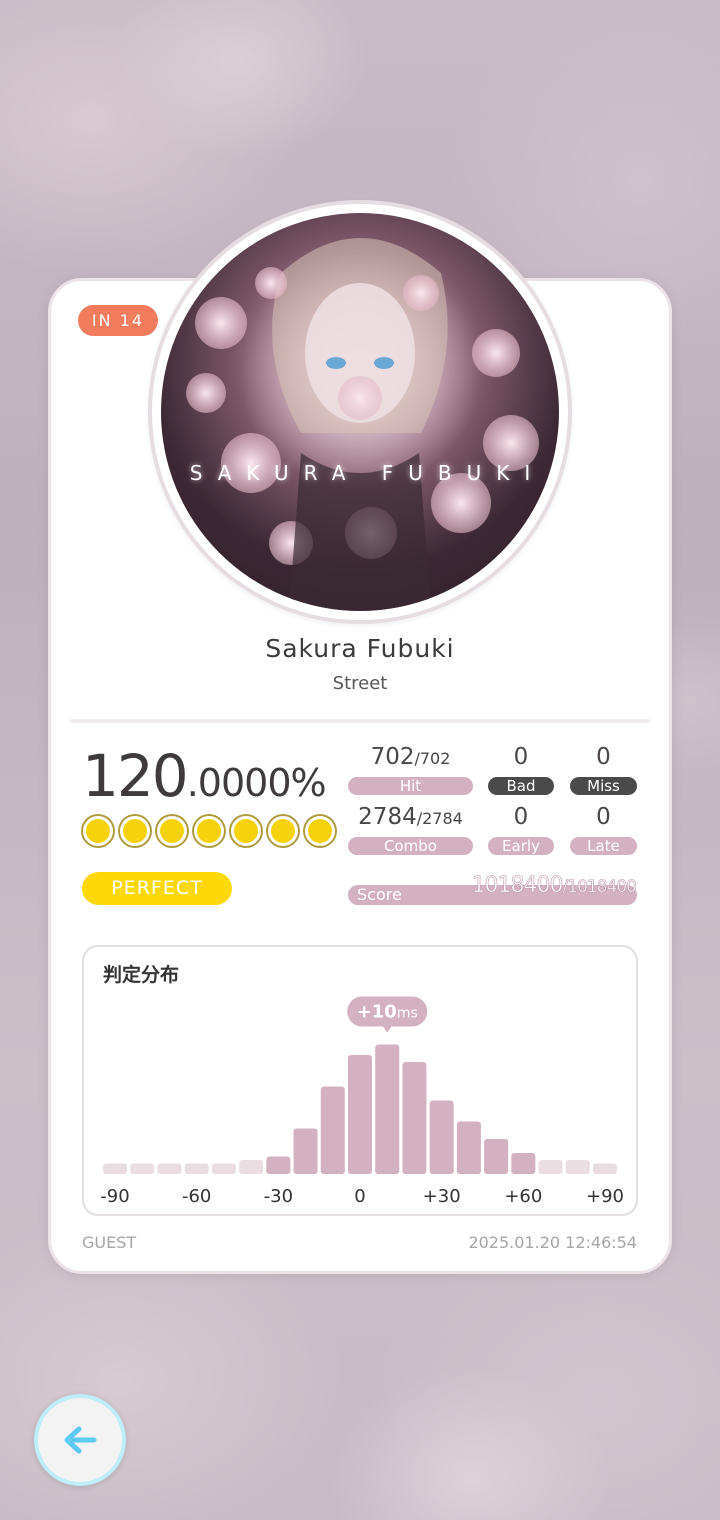  What do you see at coordinates (157, 888) in the screenshot?
I see `perfect-badge: PERFECT` at bounding box center [157, 888].